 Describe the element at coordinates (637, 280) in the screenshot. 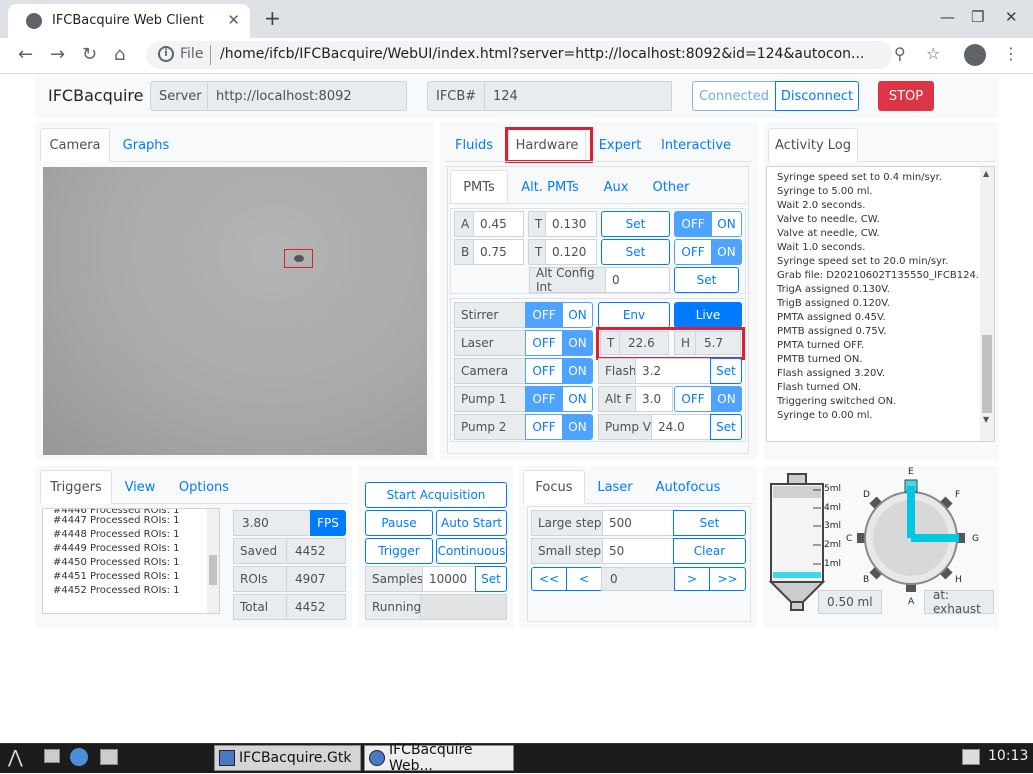

I see `alt-config-input: 0` at that location.